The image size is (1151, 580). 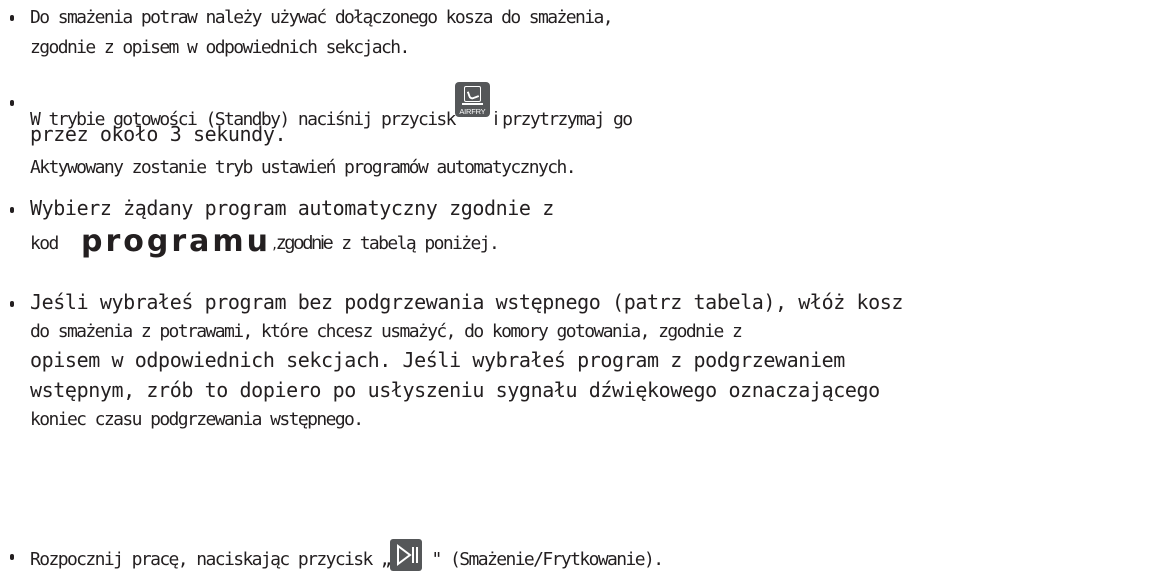 What do you see at coordinates (197, 419) in the screenshot?
I see `text-line: koniec czasu podgrzewania wstępnego.` at bounding box center [197, 419].